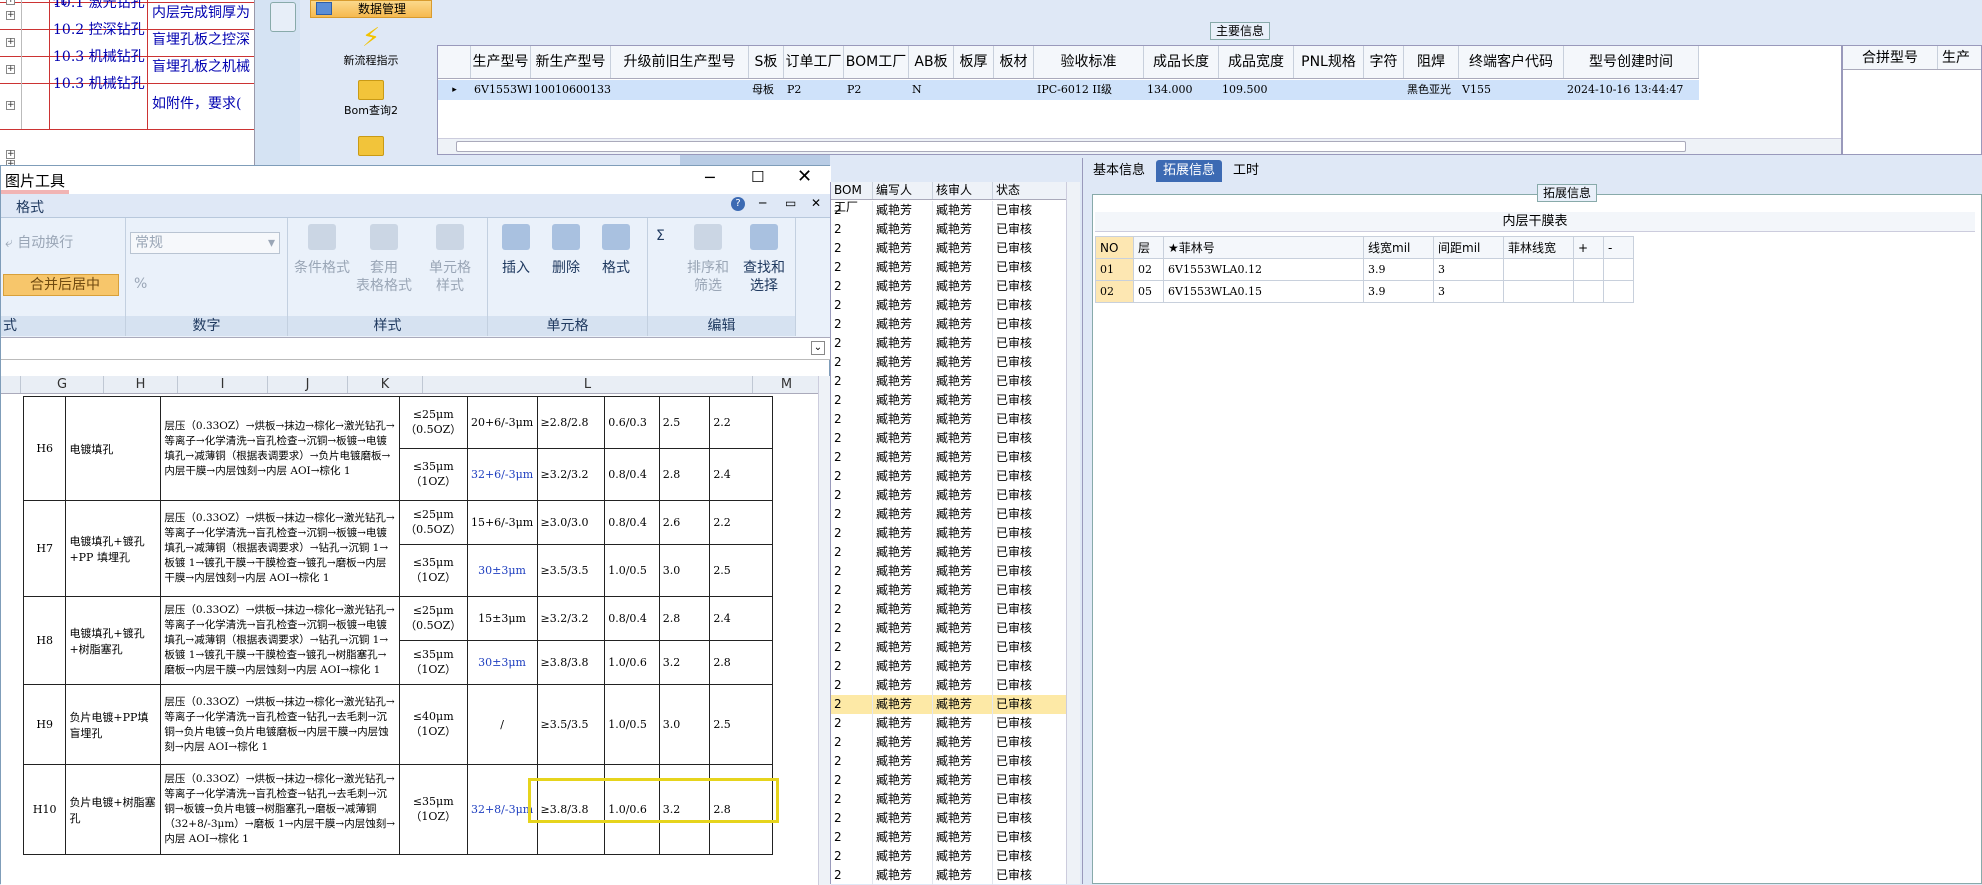 Image resolution: width=1982 pixels, height=885 pixels. What do you see at coordinates (764, 259) in the screenshot?
I see `find-select-button: 查找和 选择` at bounding box center [764, 259].